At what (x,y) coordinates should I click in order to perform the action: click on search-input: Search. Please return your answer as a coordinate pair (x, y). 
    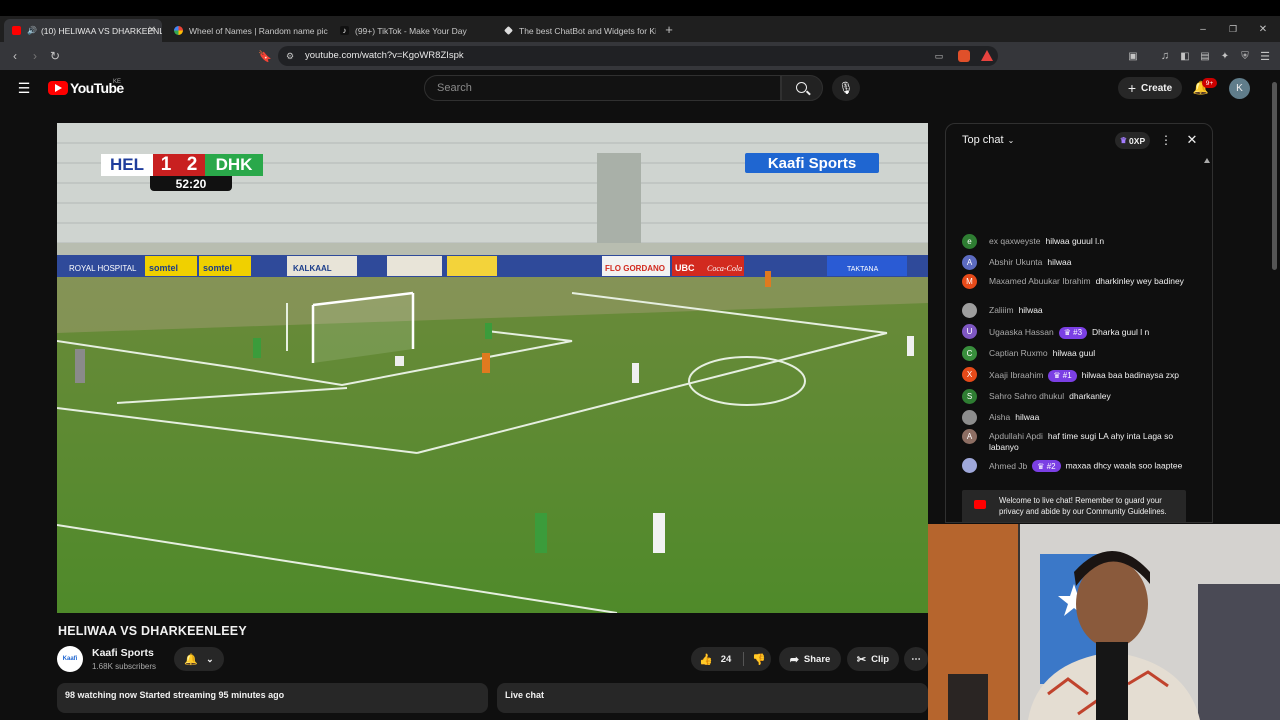
    Looking at the image, I should click on (602, 88).